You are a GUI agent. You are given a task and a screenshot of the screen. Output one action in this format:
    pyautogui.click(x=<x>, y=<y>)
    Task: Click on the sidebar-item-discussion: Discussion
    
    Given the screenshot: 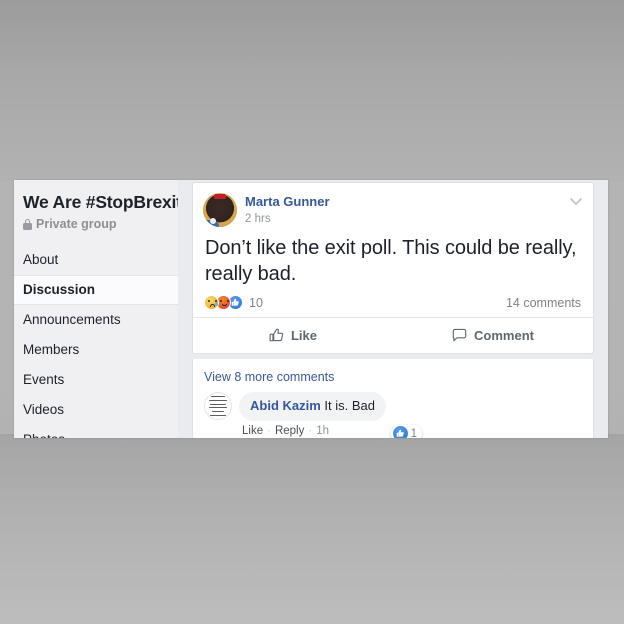 What is the action you would take?
    pyautogui.click(x=96, y=290)
    